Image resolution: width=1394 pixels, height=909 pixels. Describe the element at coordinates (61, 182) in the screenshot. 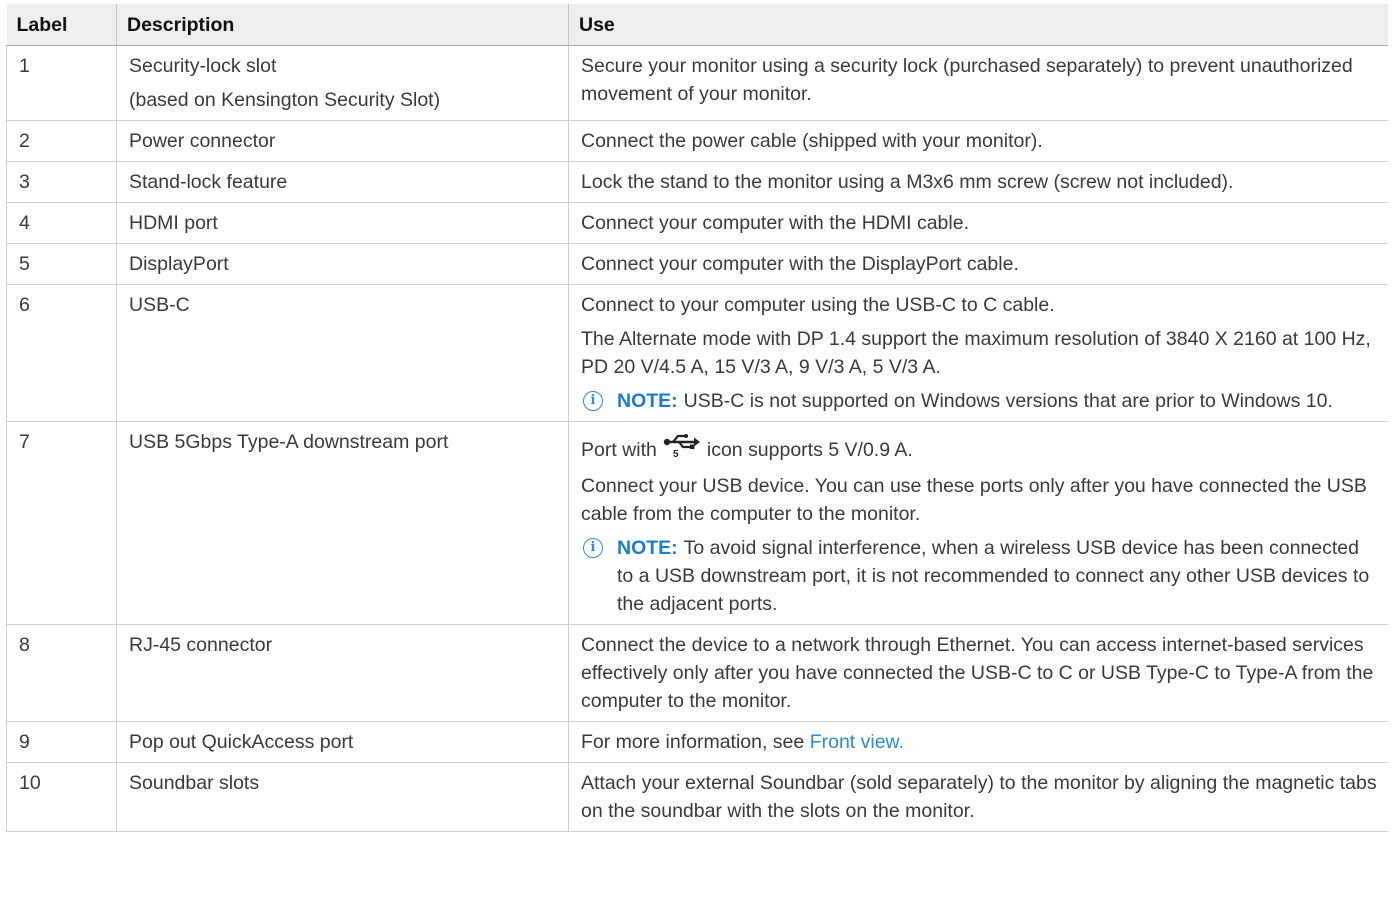

I see `row-label: 3` at that location.